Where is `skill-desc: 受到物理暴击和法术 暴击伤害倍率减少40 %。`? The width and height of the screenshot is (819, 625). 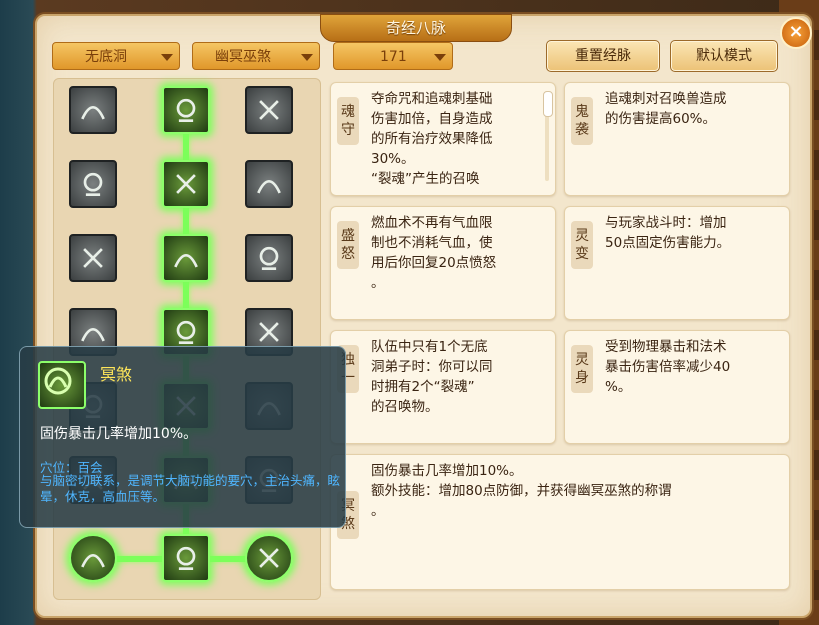
skill-desc: 受到物理暴击和法术 暴击伤害倍率减少40 %。 is located at coordinates (668, 367).